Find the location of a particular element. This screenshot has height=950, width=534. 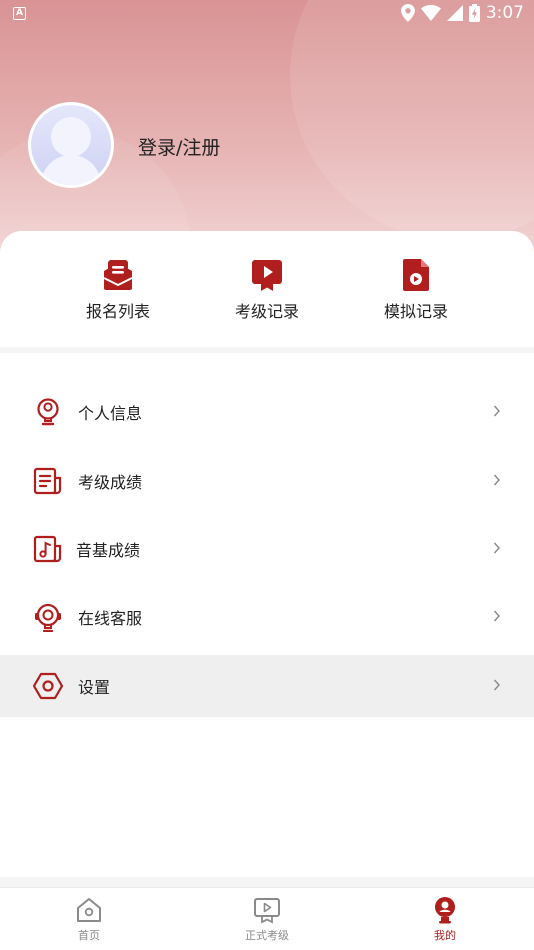

quick-actions-card: 报名列表 考级记录 模拟记录 is located at coordinates (267, 289).